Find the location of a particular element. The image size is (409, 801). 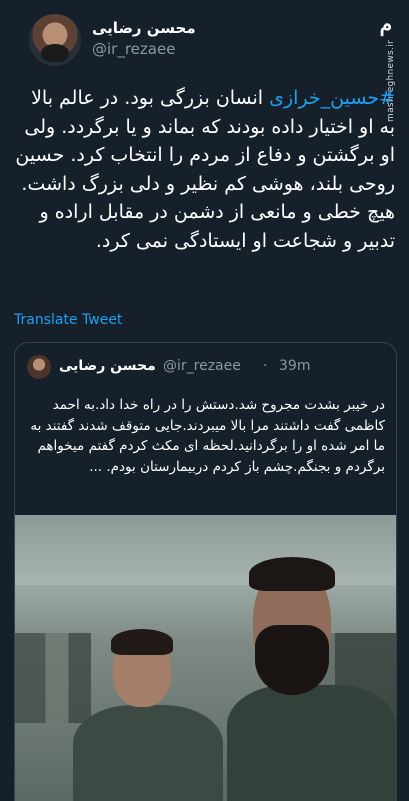

author-avatar is located at coordinates (55, 40).